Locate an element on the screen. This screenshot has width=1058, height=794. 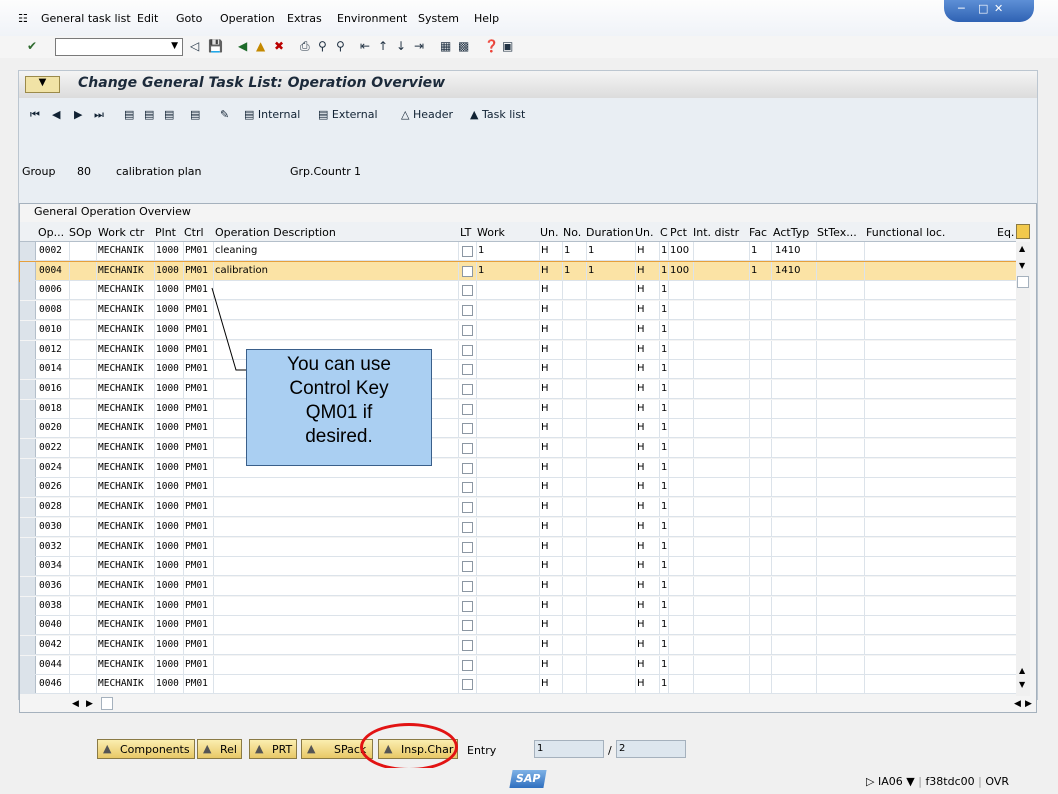
next-page-icon: ↓ is located at coordinates (401, 46).